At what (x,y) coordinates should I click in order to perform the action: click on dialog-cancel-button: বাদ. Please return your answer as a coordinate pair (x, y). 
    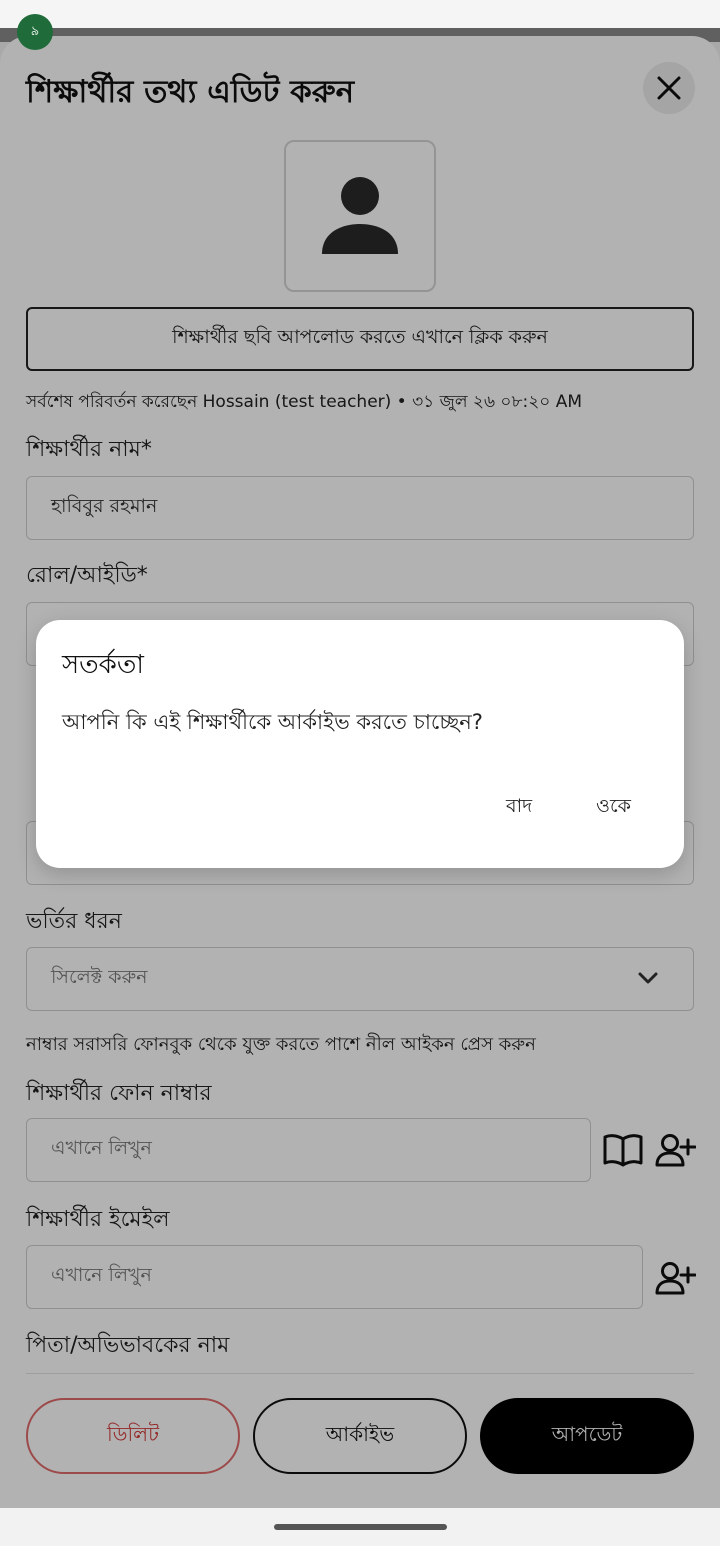
    Looking at the image, I should click on (519, 808).